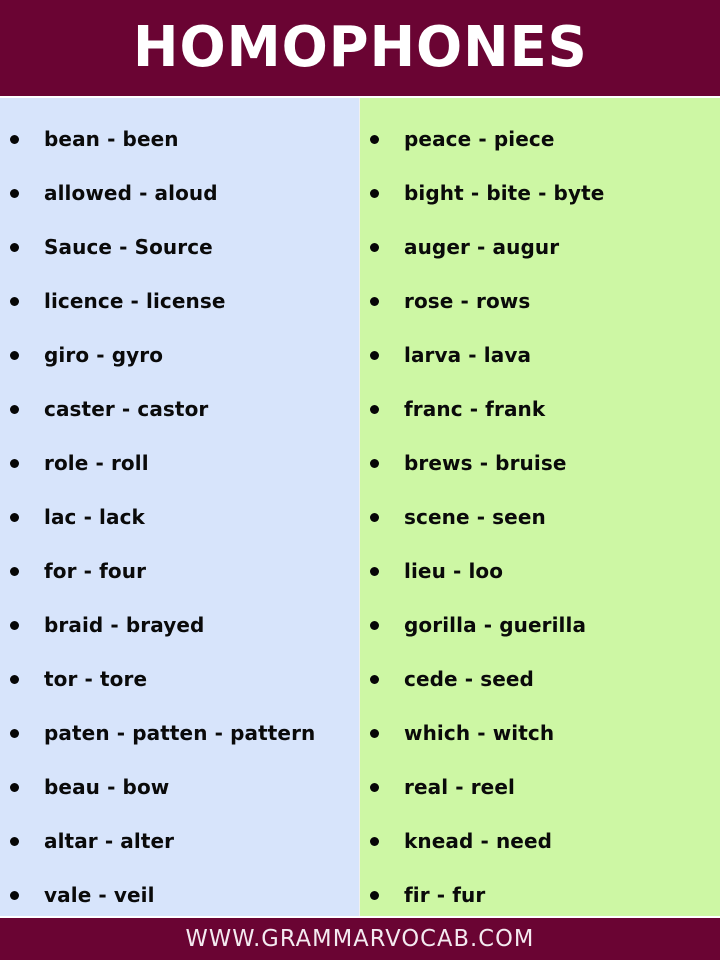 This screenshot has height=960, width=720. Describe the element at coordinates (109, 841) in the screenshot. I see `homophone-pair-text: altar - alter` at that location.